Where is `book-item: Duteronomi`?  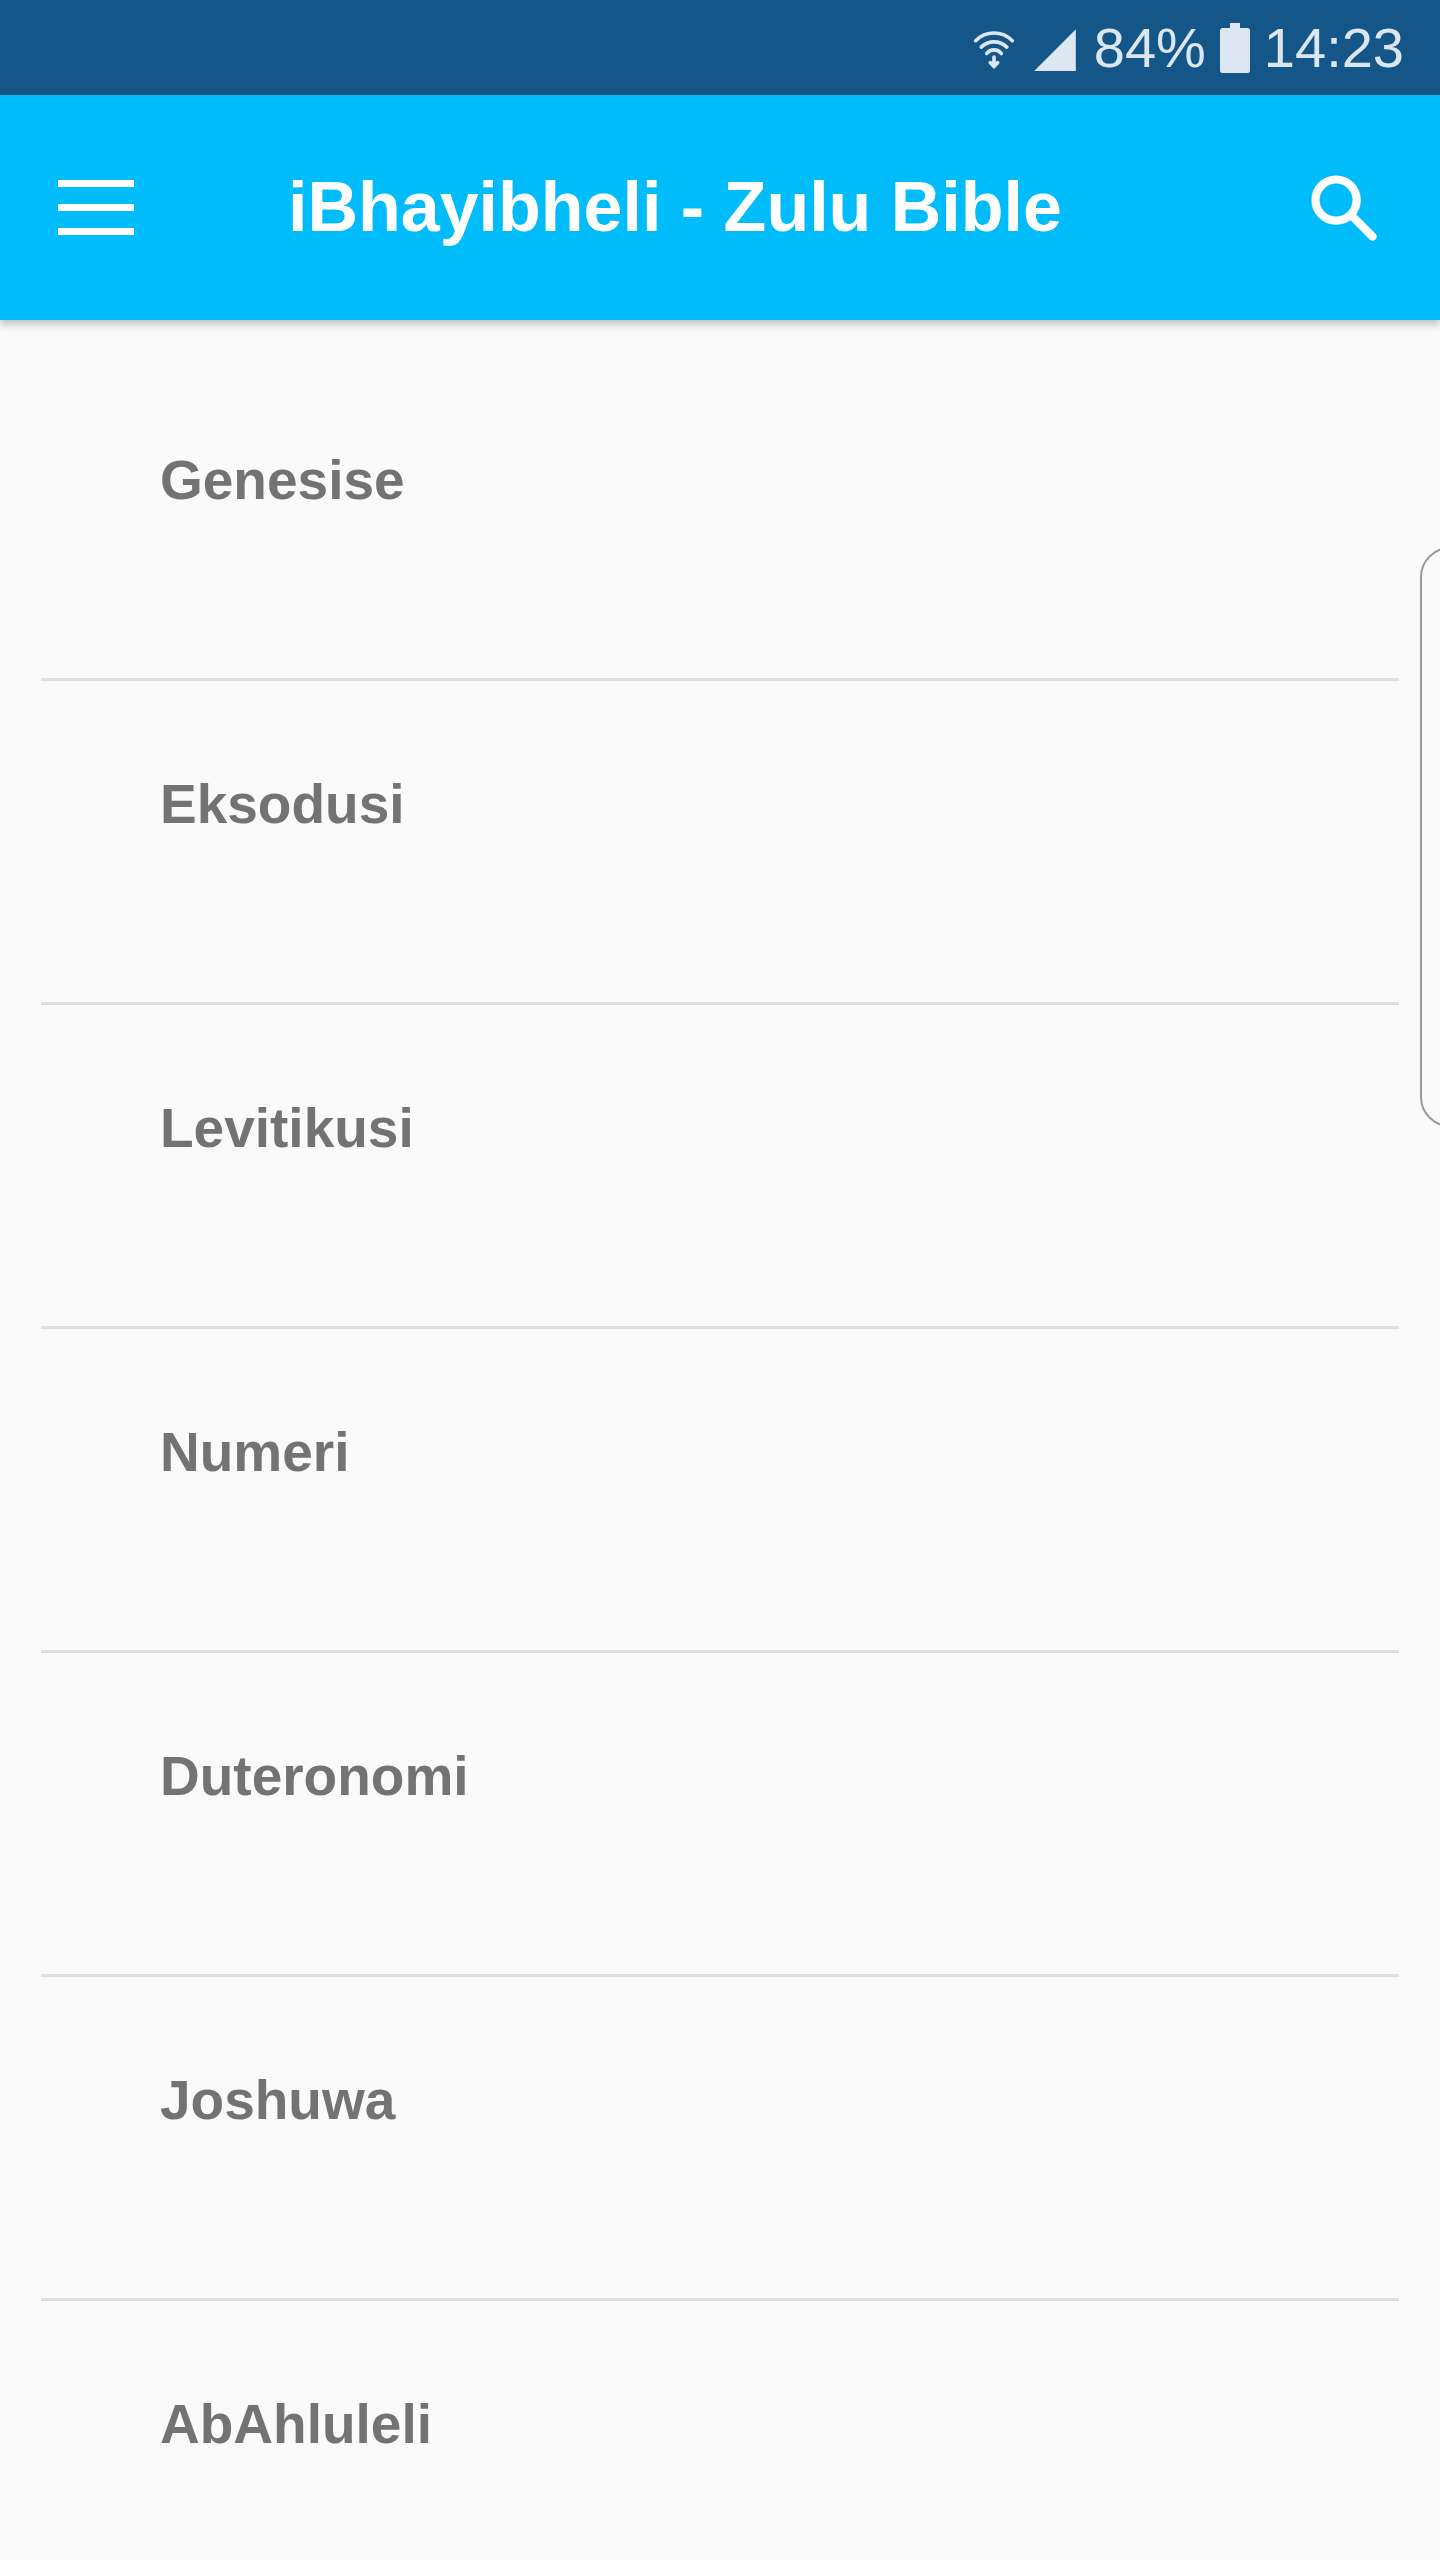 book-item: Duteronomi is located at coordinates (314, 1776).